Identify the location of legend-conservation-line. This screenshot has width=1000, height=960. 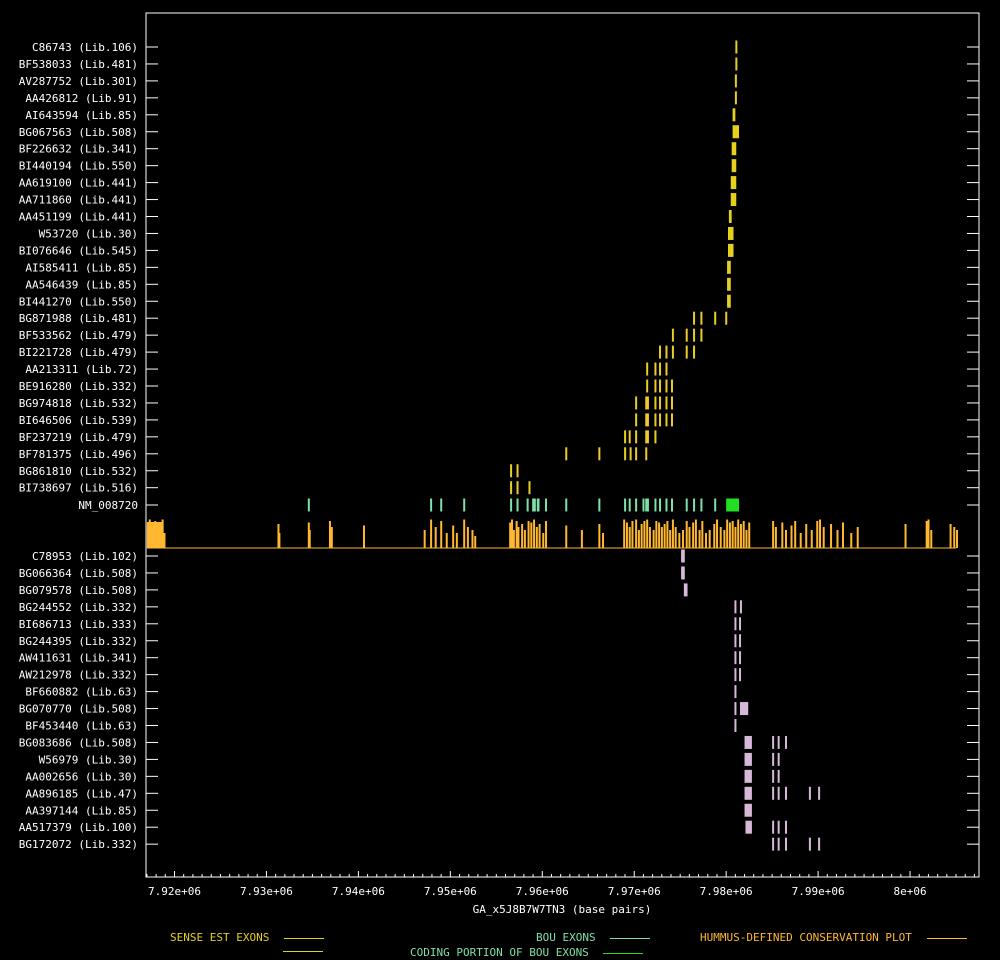
(946, 938).